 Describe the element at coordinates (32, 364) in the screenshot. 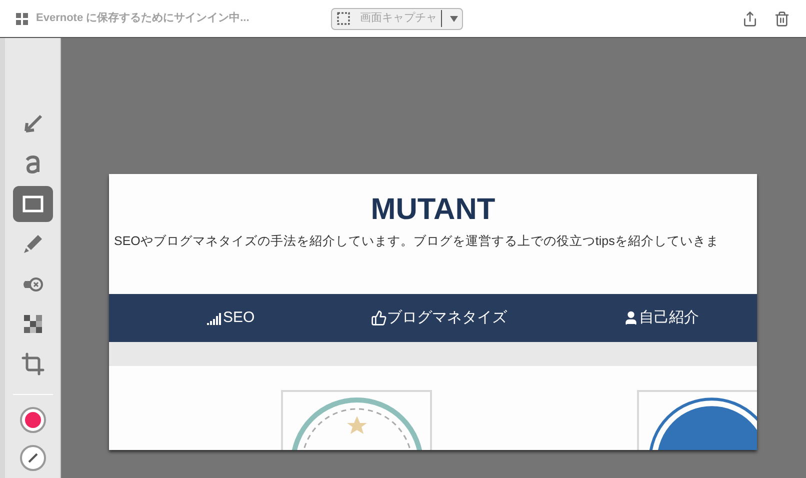

I see `crop-icon` at that location.